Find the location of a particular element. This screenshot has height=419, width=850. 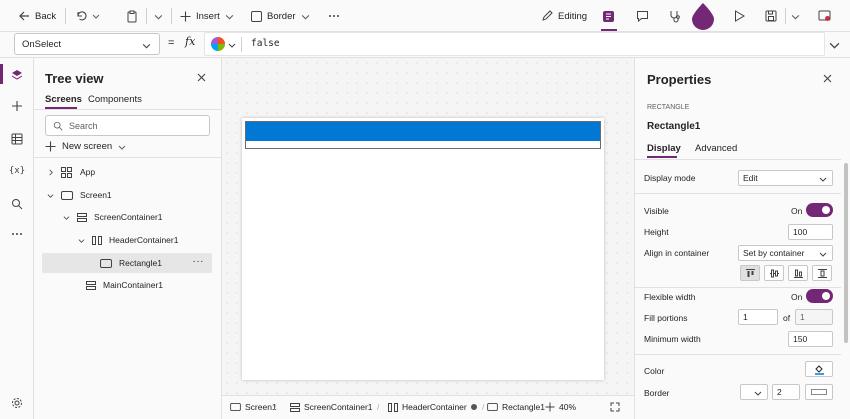

control-type-label: RECTANGLE is located at coordinates (668, 107).